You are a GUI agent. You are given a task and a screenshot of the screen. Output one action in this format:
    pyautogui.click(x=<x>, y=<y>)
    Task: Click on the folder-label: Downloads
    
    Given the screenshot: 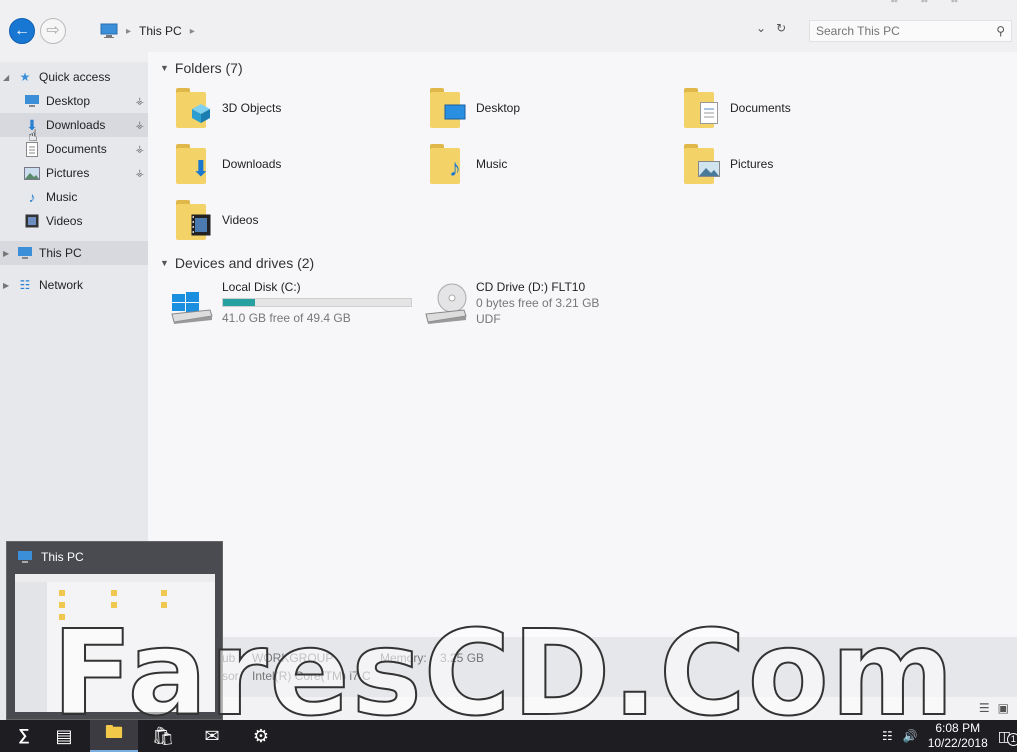 What is the action you would take?
    pyautogui.click(x=252, y=164)
    